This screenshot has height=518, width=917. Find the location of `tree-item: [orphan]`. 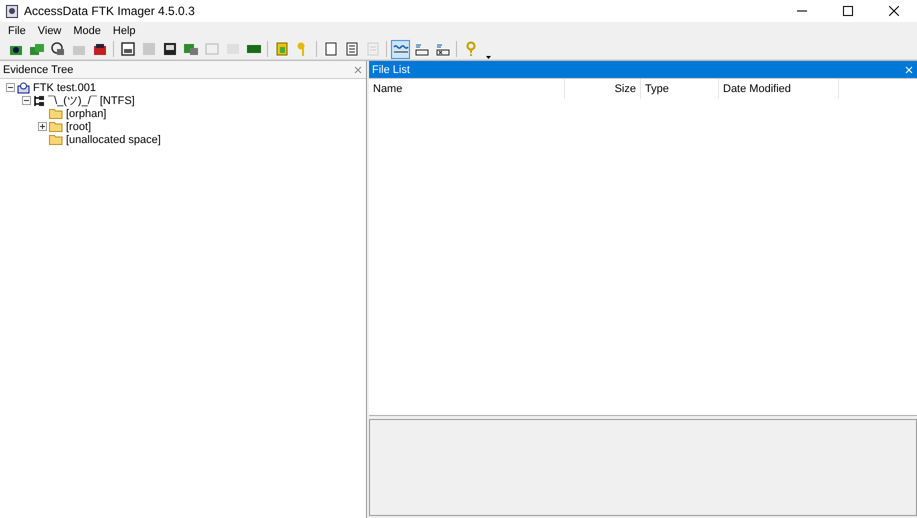

tree-item: [orphan] is located at coordinates (86, 114).